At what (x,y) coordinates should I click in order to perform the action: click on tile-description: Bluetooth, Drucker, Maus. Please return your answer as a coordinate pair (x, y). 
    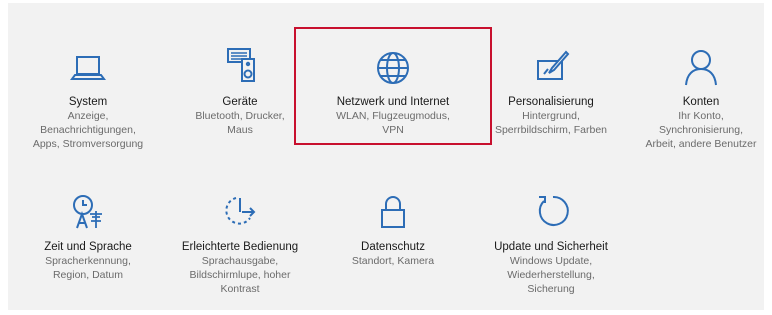
    Looking at the image, I should click on (240, 123).